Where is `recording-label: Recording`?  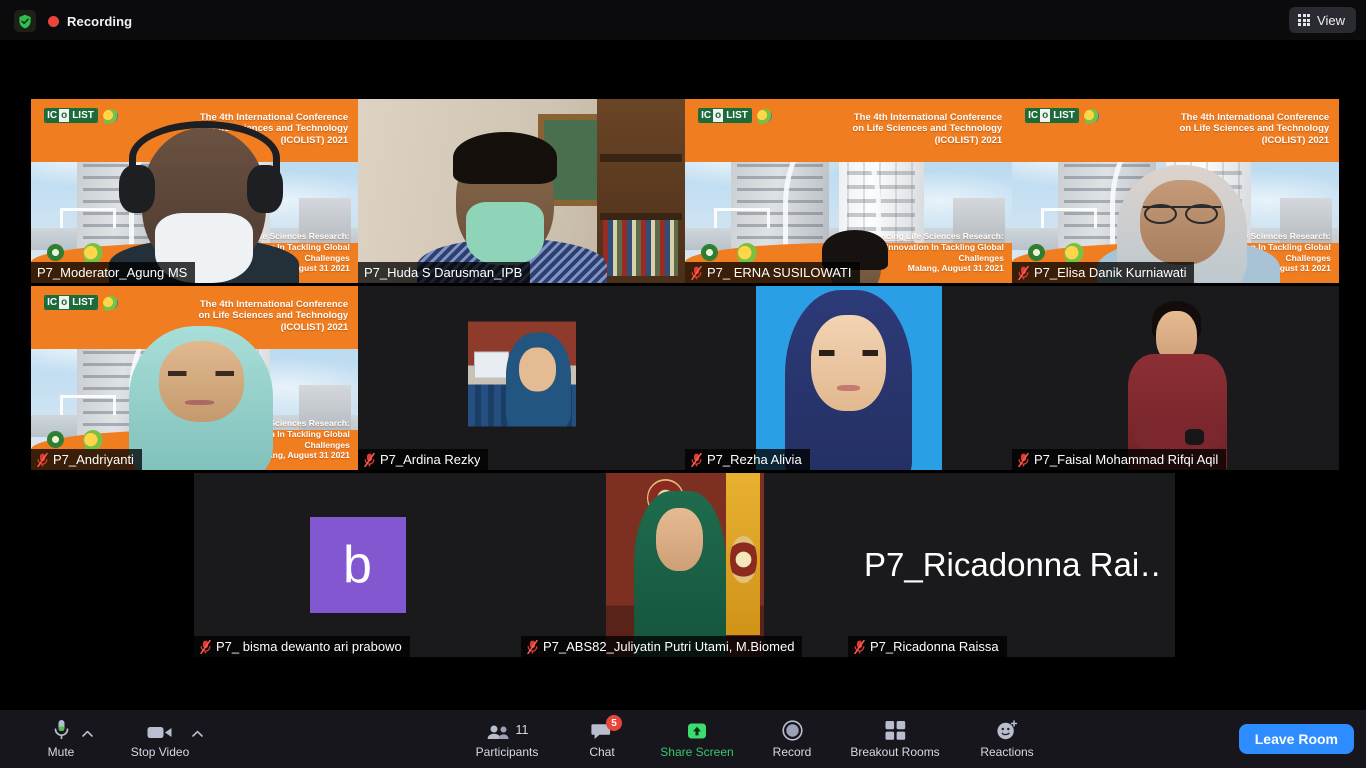 recording-label: Recording is located at coordinates (100, 21).